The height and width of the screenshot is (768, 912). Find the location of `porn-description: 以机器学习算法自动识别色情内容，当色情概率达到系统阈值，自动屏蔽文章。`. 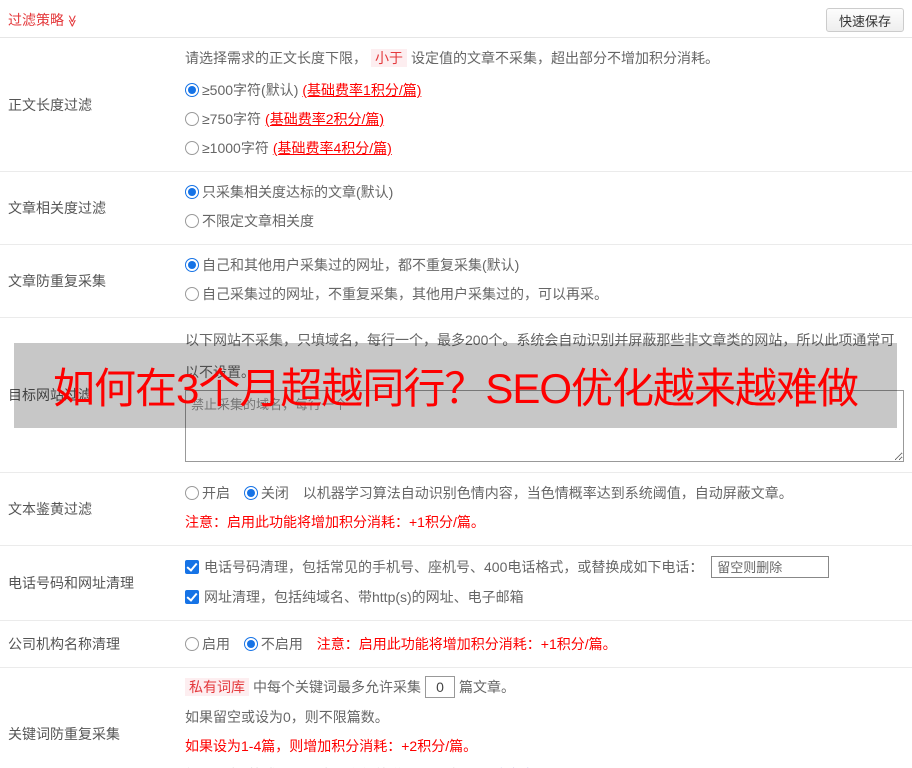

porn-description: 以机器学习算法自动识别色情内容，当色情概率达到系统阈值，自动屏蔽文章。 is located at coordinates (547, 493).